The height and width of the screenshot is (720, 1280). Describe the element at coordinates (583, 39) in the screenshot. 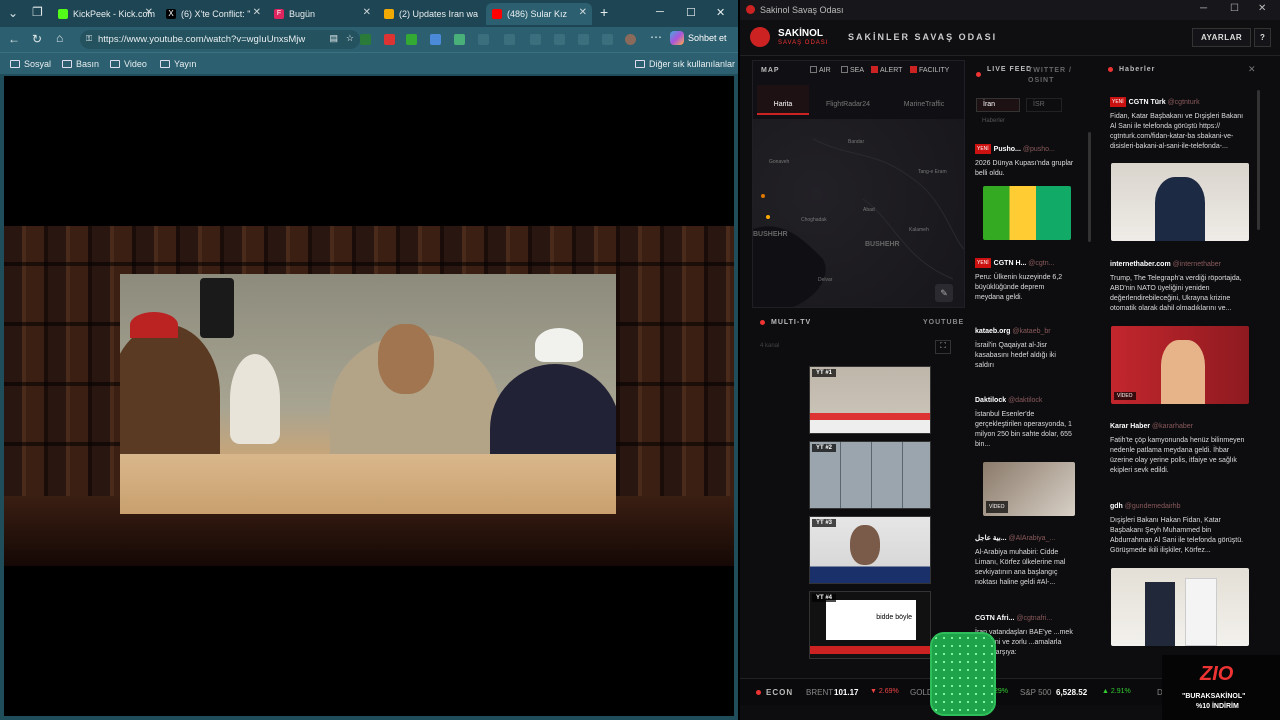

I see `copilot-icon` at that location.